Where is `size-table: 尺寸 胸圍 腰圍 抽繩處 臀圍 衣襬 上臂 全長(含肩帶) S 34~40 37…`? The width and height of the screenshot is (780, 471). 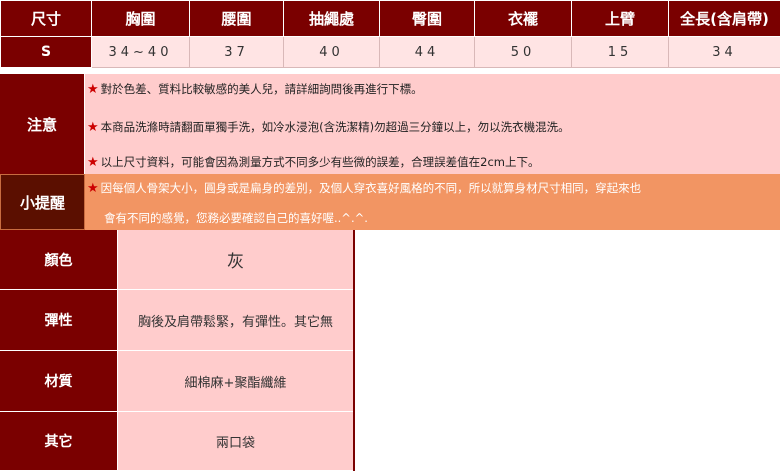
size-table: 尺寸 胸圍 腰圍 抽繩處 臀圍 衣襬 上臂 全長(含肩帶) S 34~40 37… is located at coordinates (390, 34).